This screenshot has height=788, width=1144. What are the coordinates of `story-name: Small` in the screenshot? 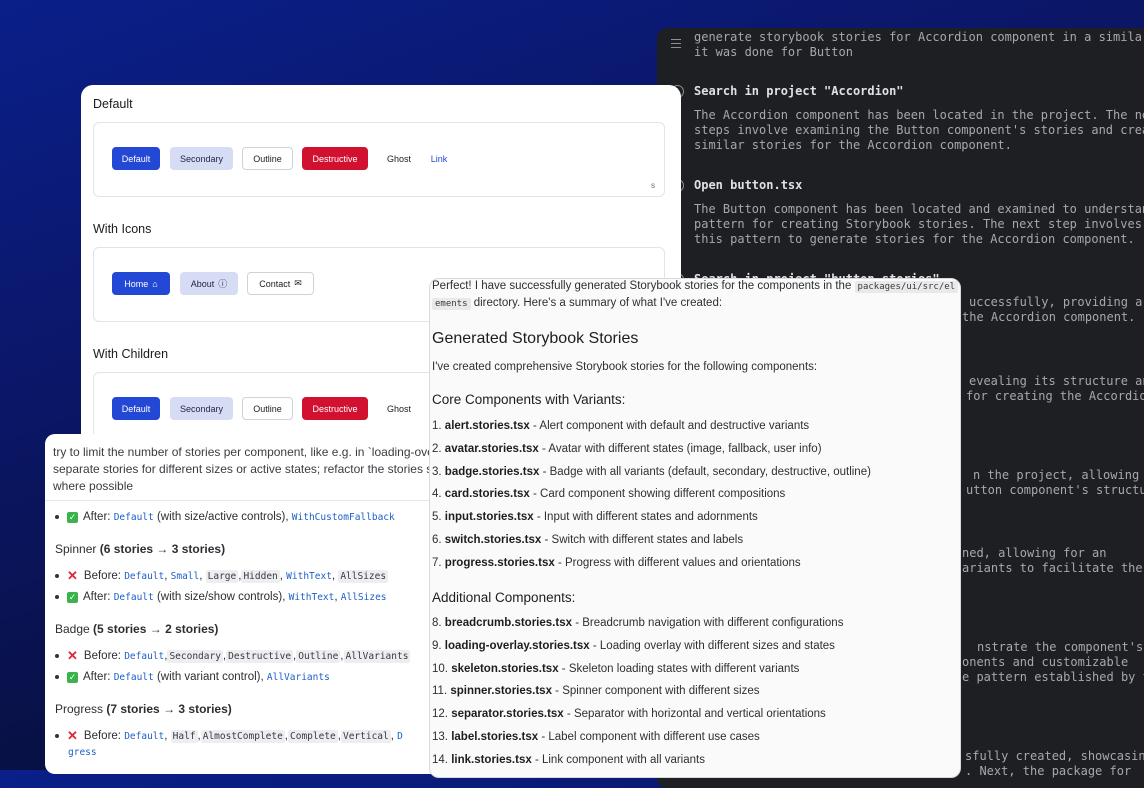 It's located at (185, 576).